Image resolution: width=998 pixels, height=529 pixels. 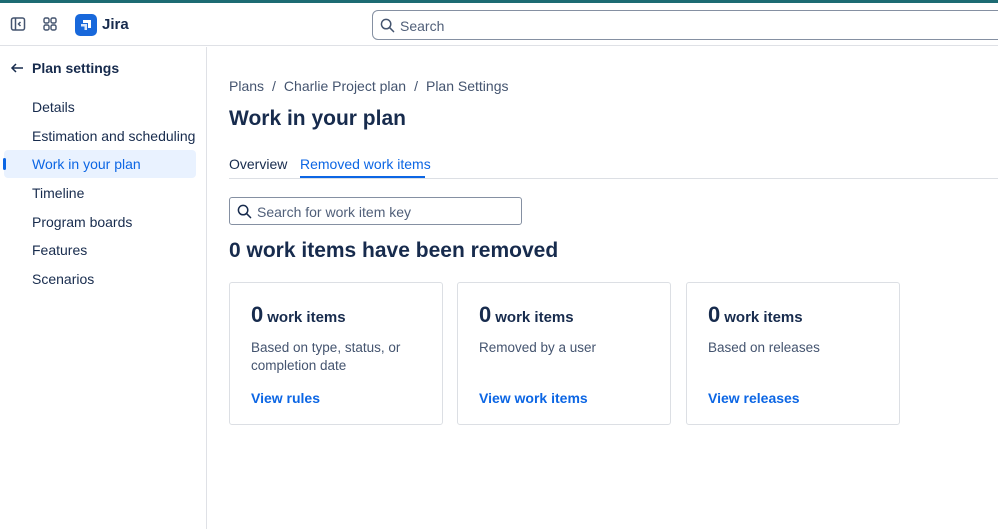 What do you see at coordinates (4, 164) in the screenshot?
I see `active-indicator` at bounding box center [4, 164].